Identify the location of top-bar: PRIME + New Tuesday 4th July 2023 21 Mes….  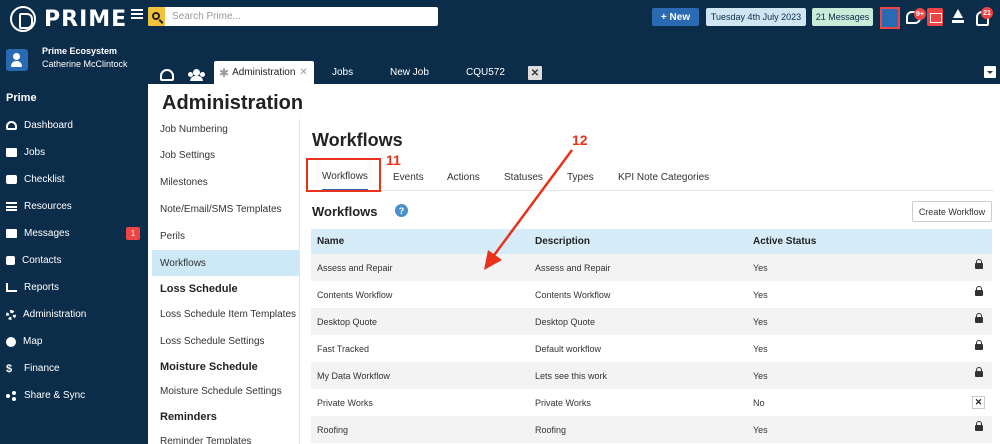
(500, 18).